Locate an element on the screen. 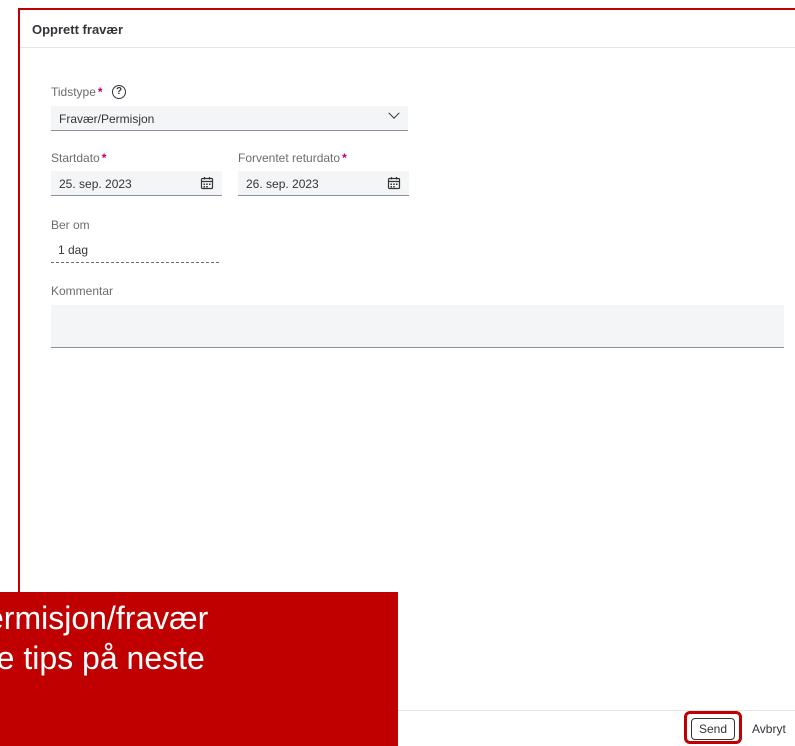 This screenshot has width=795, height=746. requests-value: 1 dag is located at coordinates (73, 250).